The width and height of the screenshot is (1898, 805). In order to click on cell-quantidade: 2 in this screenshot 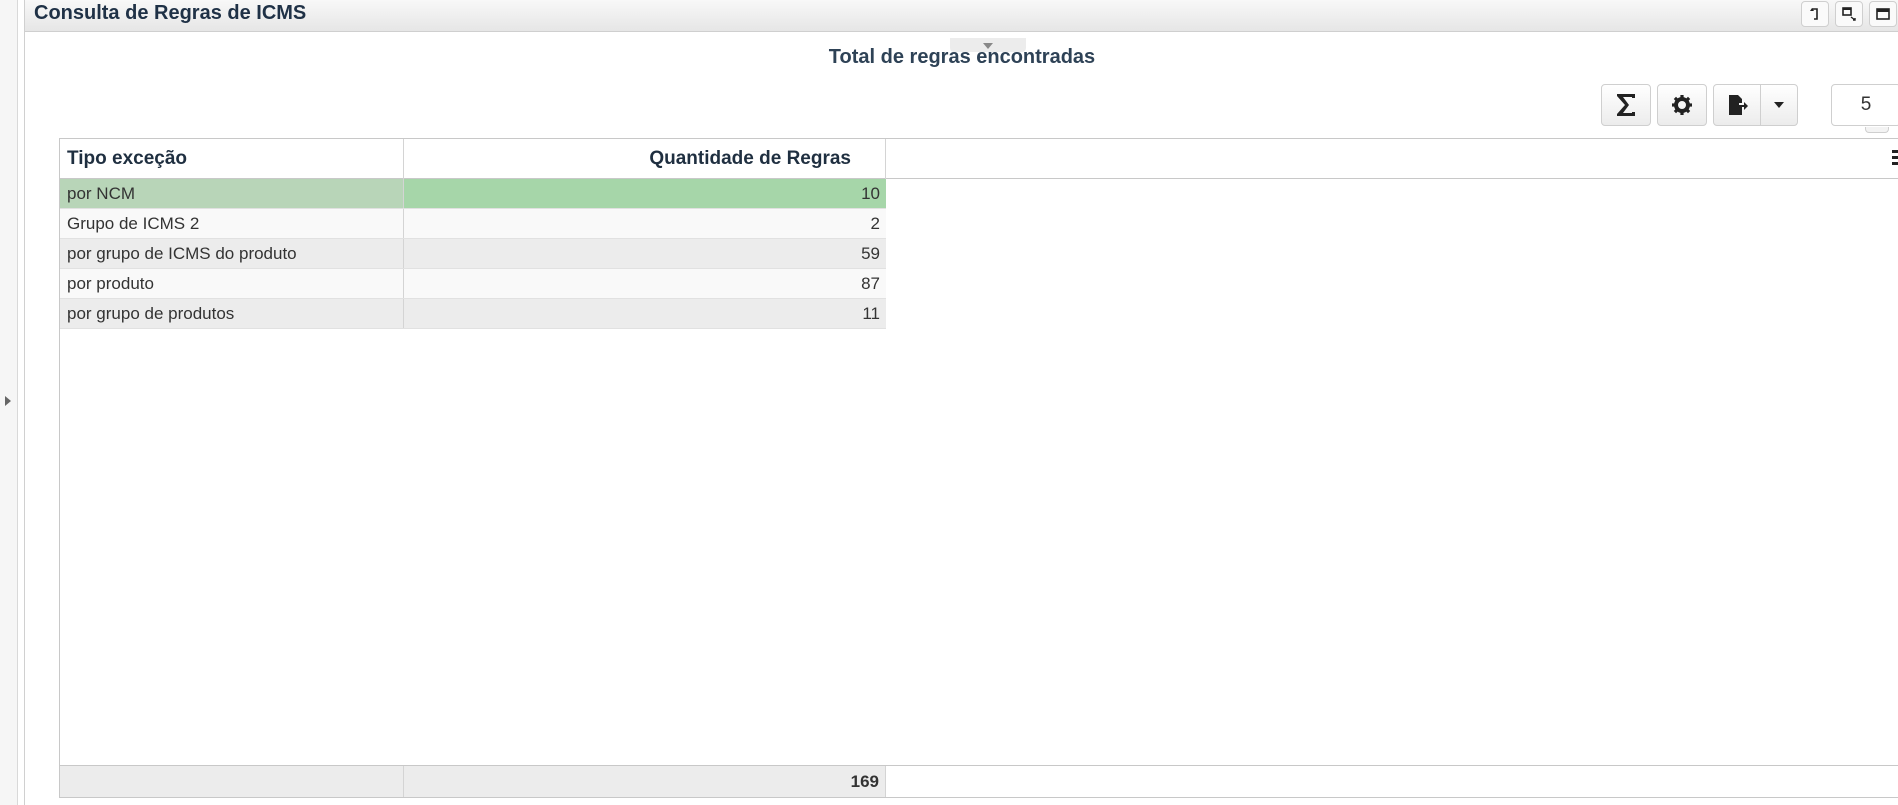, I will do `click(875, 223)`.